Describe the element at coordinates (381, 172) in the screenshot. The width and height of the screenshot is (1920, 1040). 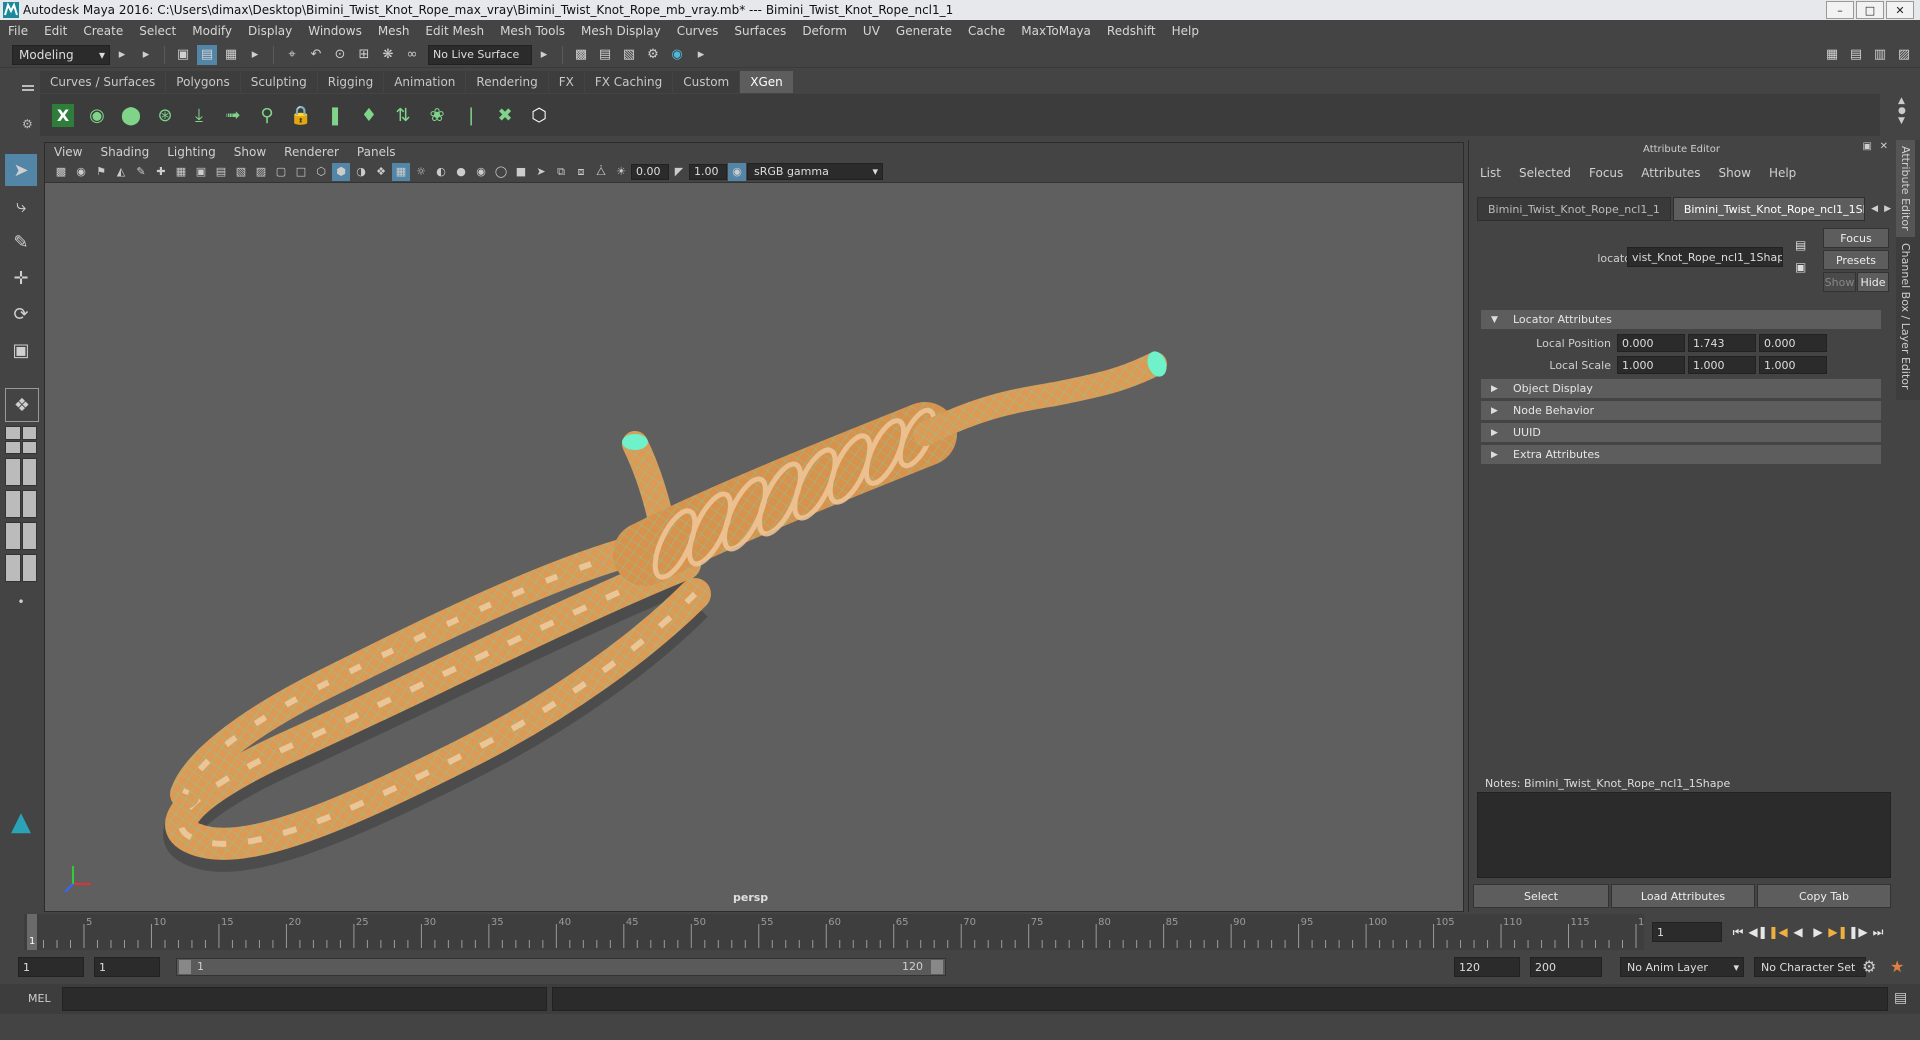
I see `wireframe-on-shaded-icon: ❖` at that location.